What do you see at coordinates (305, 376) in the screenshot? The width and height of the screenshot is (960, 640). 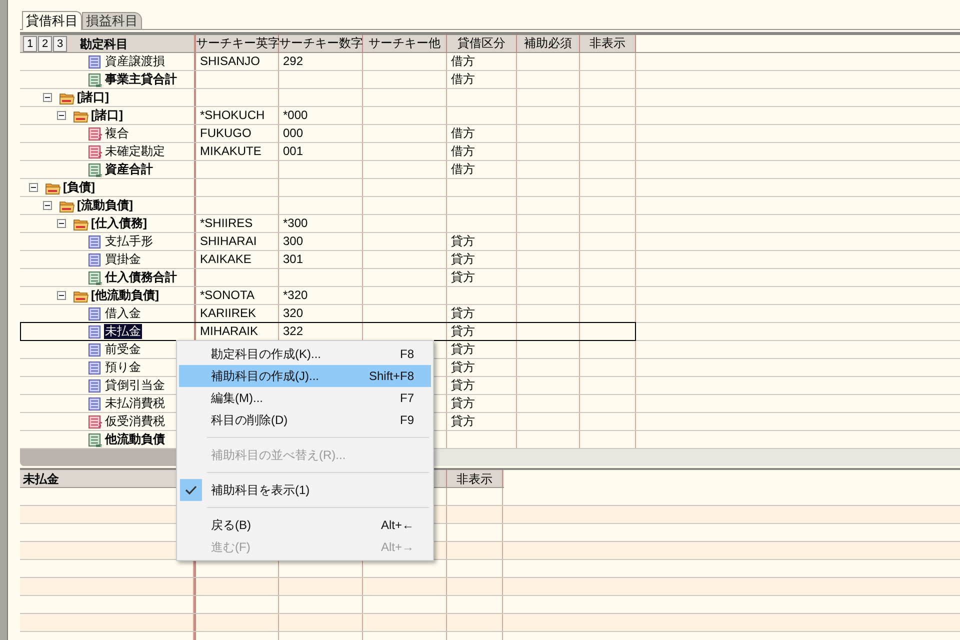 I see `menu-item: 補助科目の作成(J)... Shift+F8` at bounding box center [305, 376].